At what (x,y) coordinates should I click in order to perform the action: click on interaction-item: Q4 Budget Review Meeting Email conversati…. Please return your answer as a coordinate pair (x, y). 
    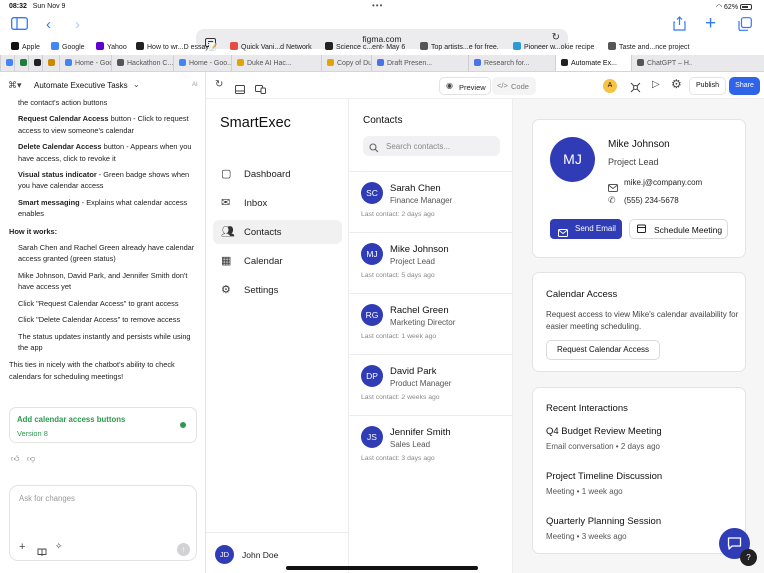
    Looking at the image, I should click on (641, 443).